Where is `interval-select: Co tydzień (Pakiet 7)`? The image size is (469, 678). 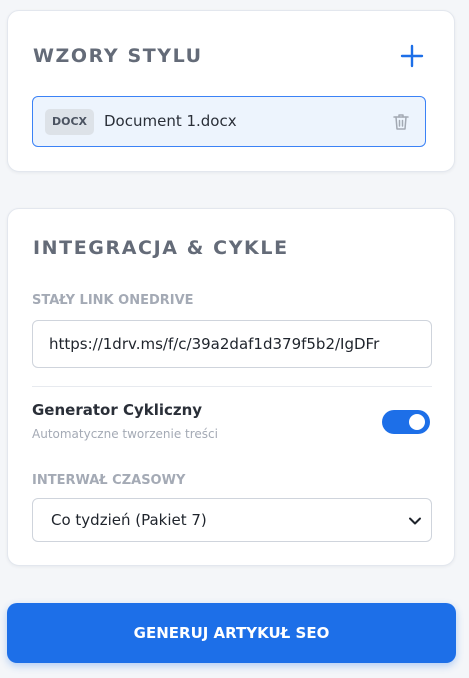 interval-select: Co tydzień (Pakiet 7) is located at coordinates (232, 520).